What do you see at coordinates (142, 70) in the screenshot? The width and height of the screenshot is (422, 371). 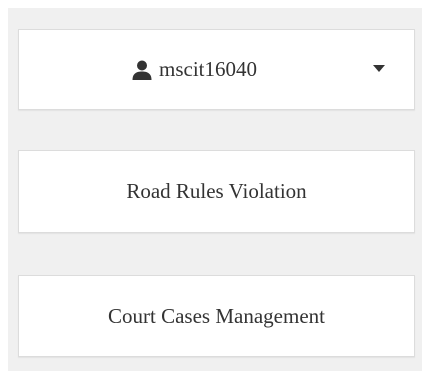 I see `user-icon` at bounding box center [142, 70].